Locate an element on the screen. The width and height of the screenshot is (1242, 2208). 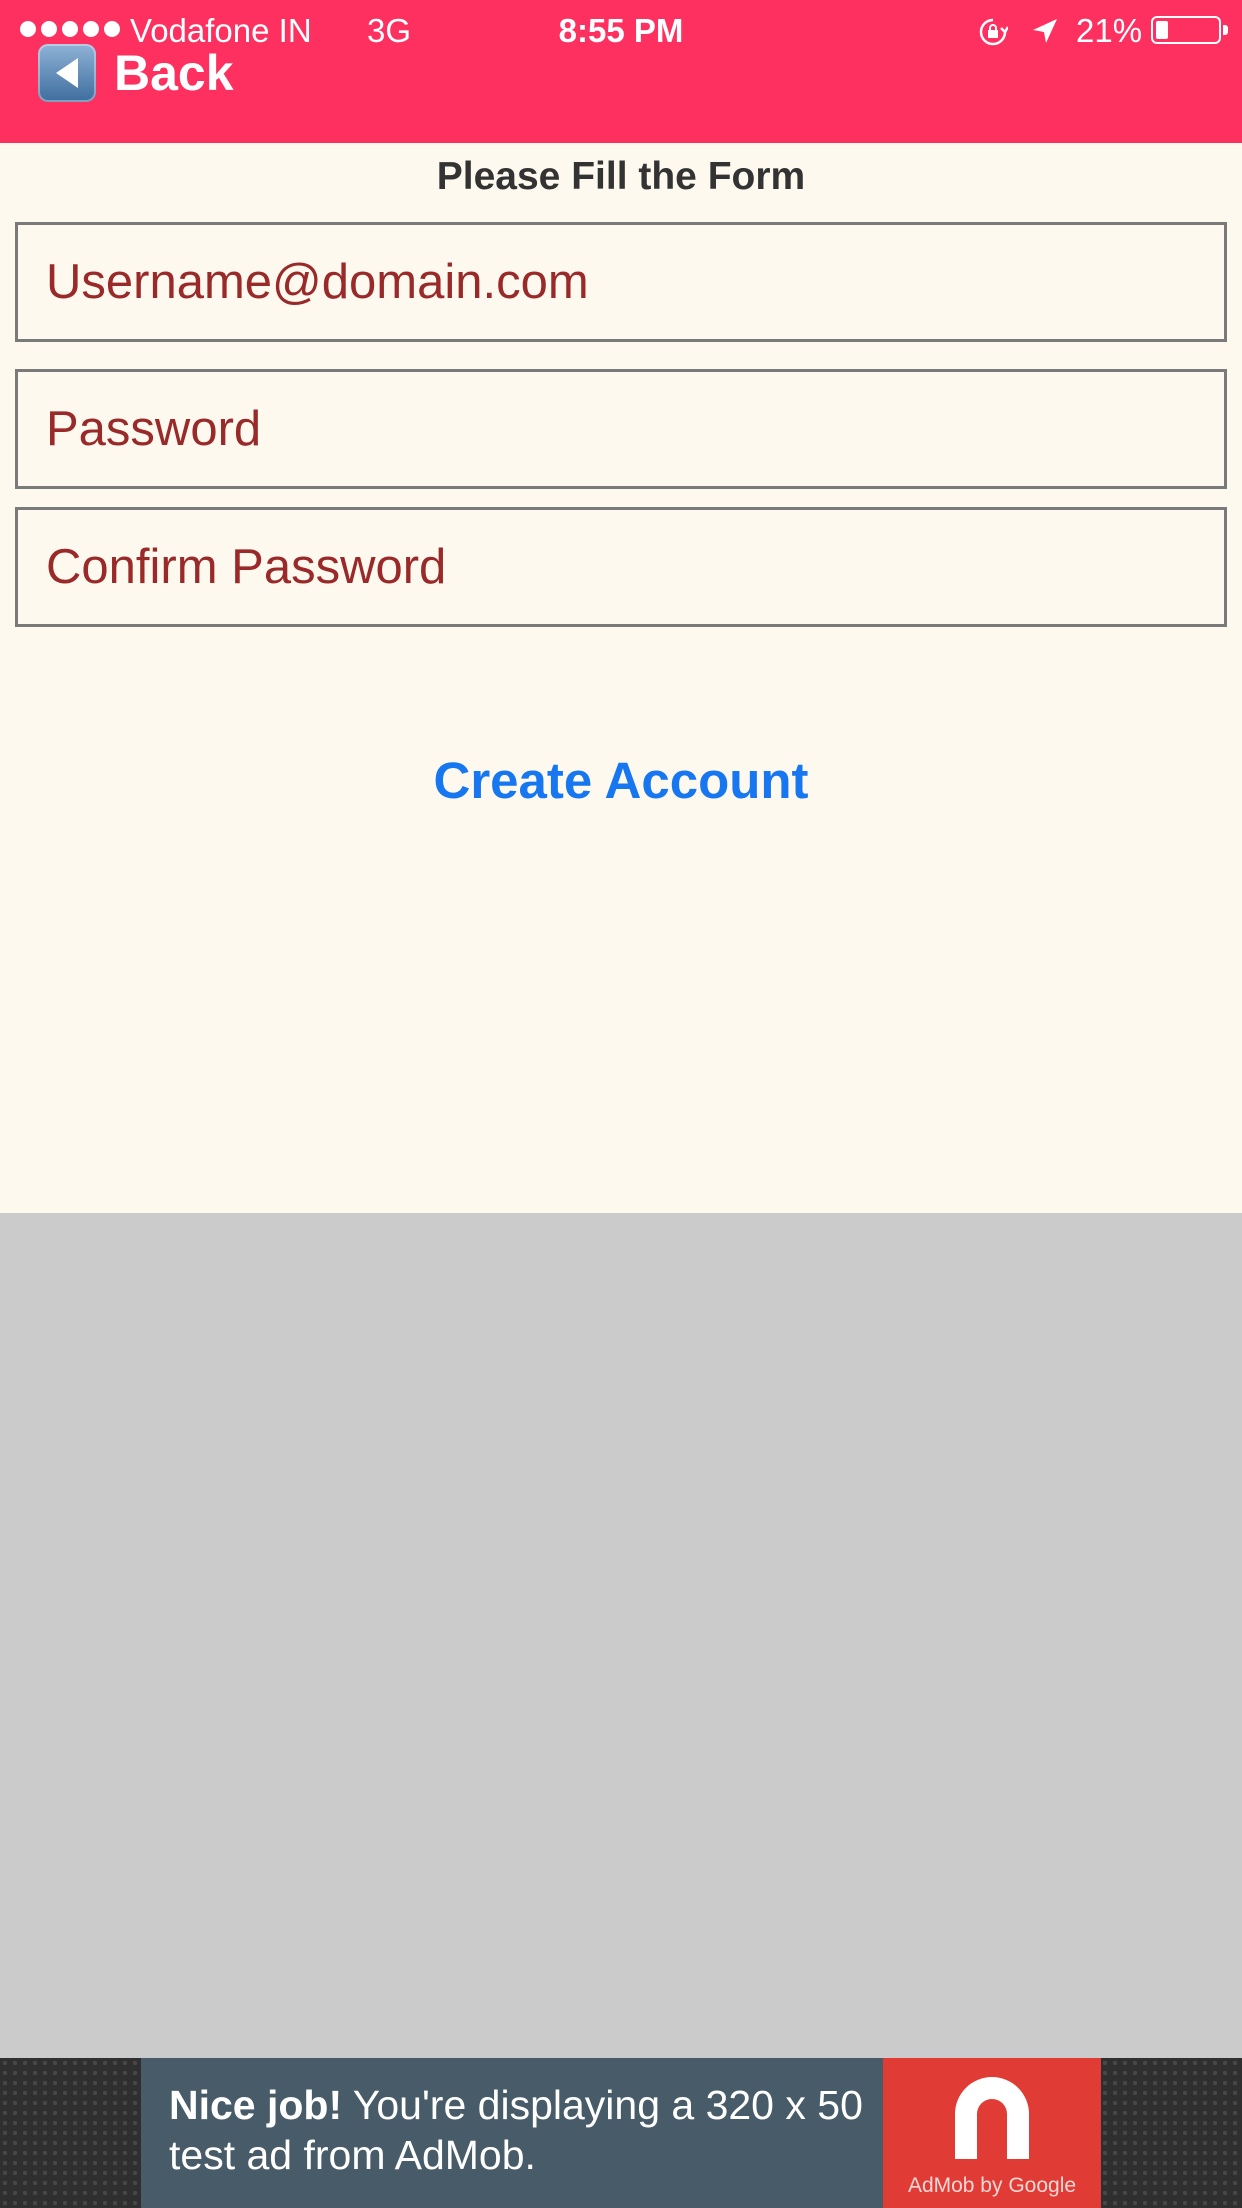
admob-logo-caption: AdMob by Google is located at coordinates (992, 2185).